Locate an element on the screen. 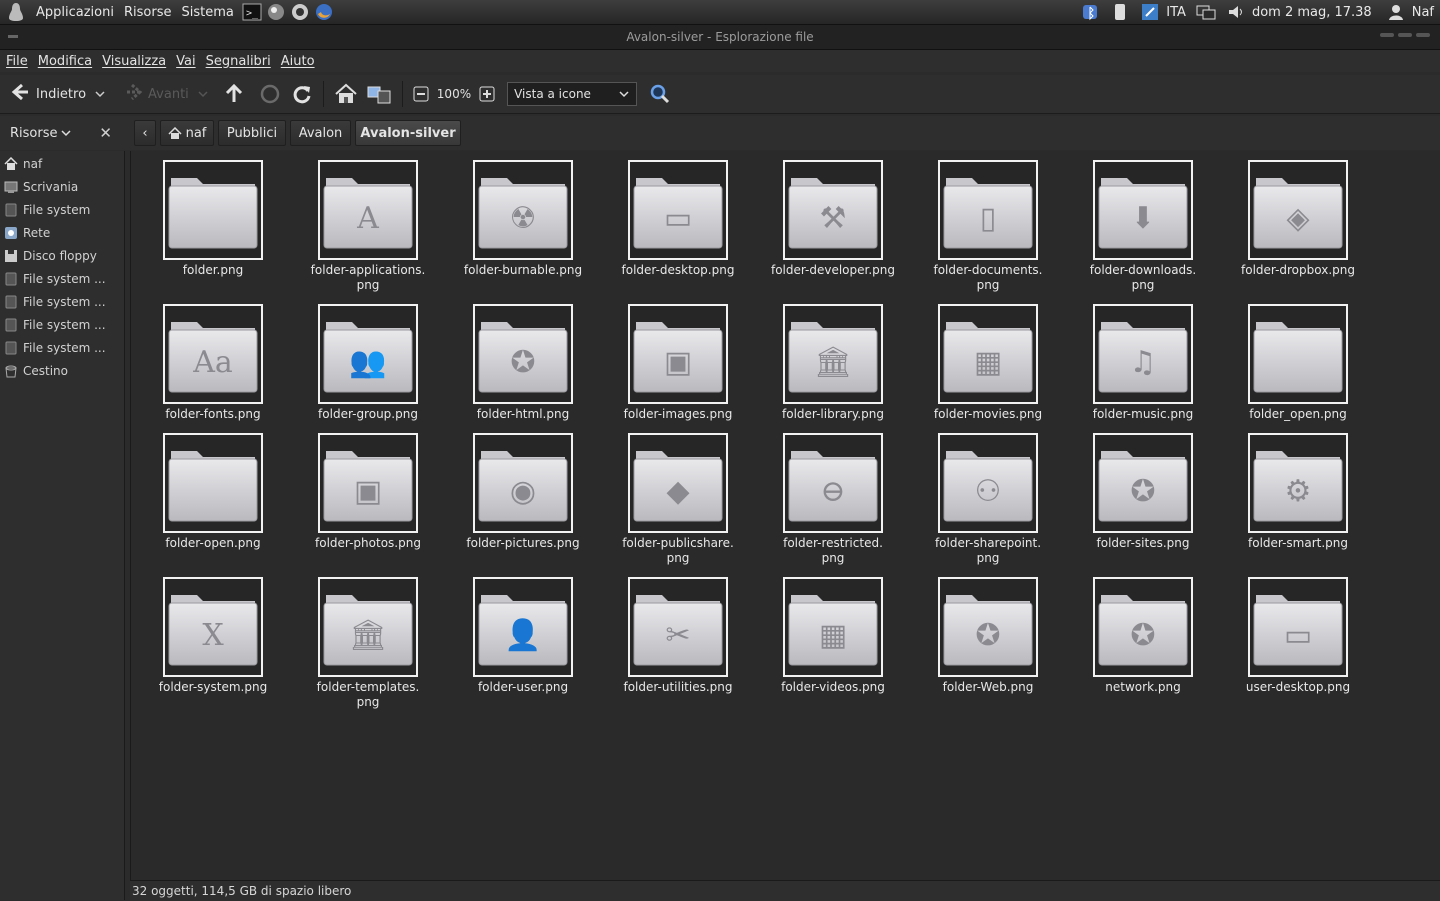  bluetooth-icon is located at coordinates (1090, 12).